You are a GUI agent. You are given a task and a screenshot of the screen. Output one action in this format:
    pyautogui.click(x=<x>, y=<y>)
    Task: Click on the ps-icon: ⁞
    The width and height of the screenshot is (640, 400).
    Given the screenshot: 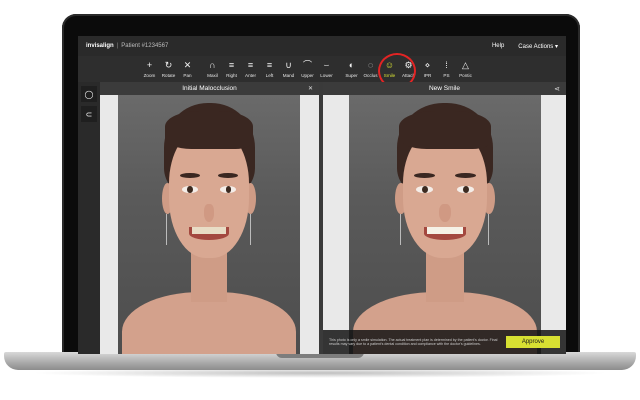 What is the action you would take?
    pyautogui.click(x=446, y=65)
    